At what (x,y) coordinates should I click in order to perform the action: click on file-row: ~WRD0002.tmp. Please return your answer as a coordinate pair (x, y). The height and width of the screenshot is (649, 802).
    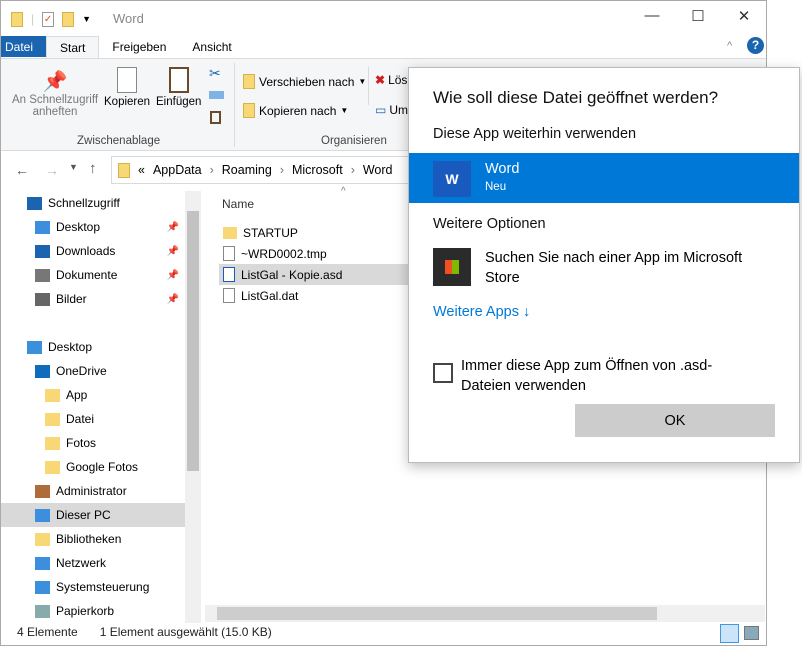
    Looking at the image, I should click on (314, 253).